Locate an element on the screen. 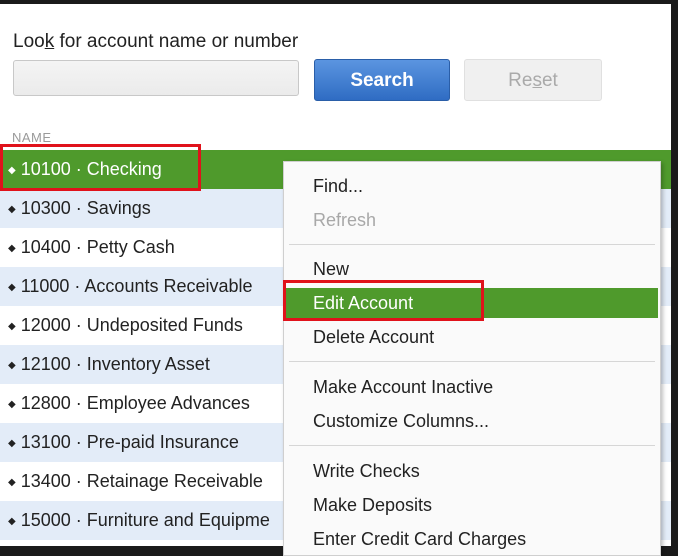 This screenshot has width=678, height=556. menu-item-enter-credit-card-charges: Enter Credit Card Charges is located at coordinates (471, 539).